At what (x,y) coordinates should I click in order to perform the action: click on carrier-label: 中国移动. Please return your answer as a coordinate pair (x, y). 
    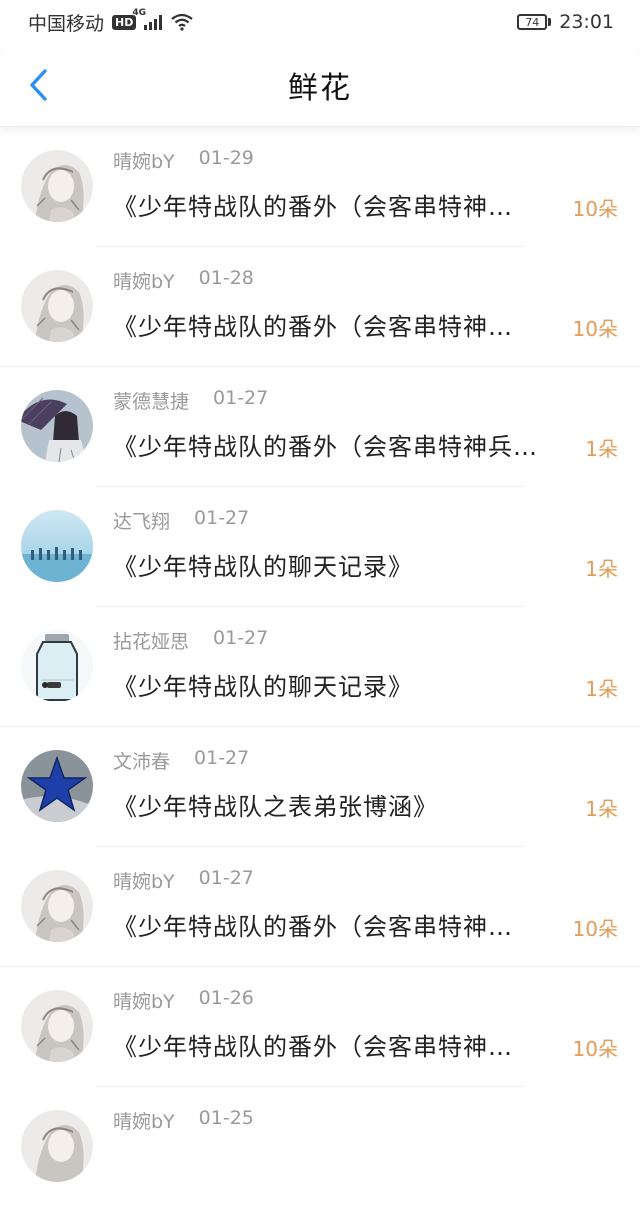
    Looking at the image, I should click on (66, 23).